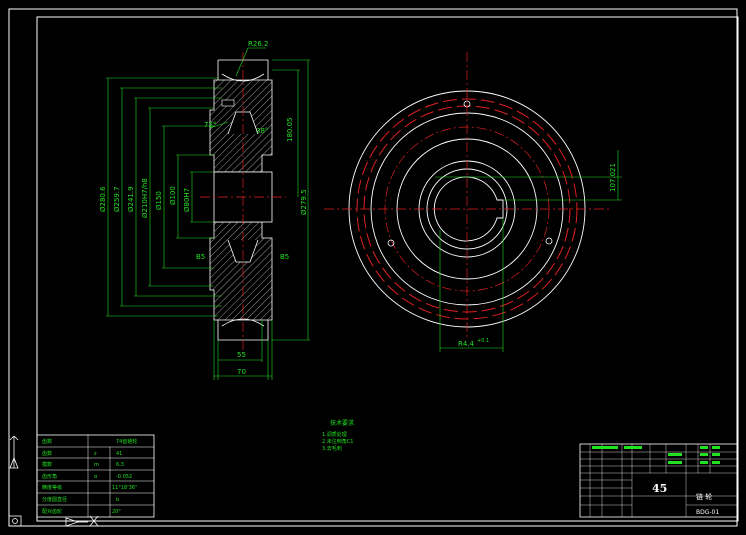 Image resolution: width=746 pixels, height=535 pixels. What do you see at coordinates (47, 464) in the screenshot?
I see `table-cell: 模数` at bounding box center [47, 464].